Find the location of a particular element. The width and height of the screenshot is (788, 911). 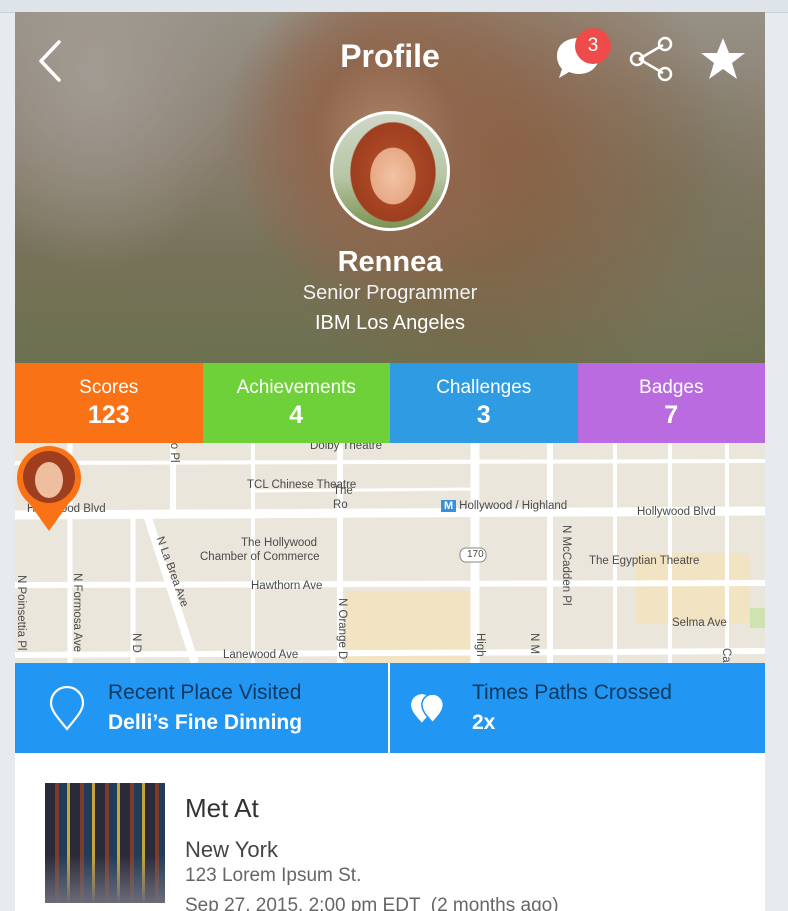

profile-name: Rennea is located at coordinates (390, 262).